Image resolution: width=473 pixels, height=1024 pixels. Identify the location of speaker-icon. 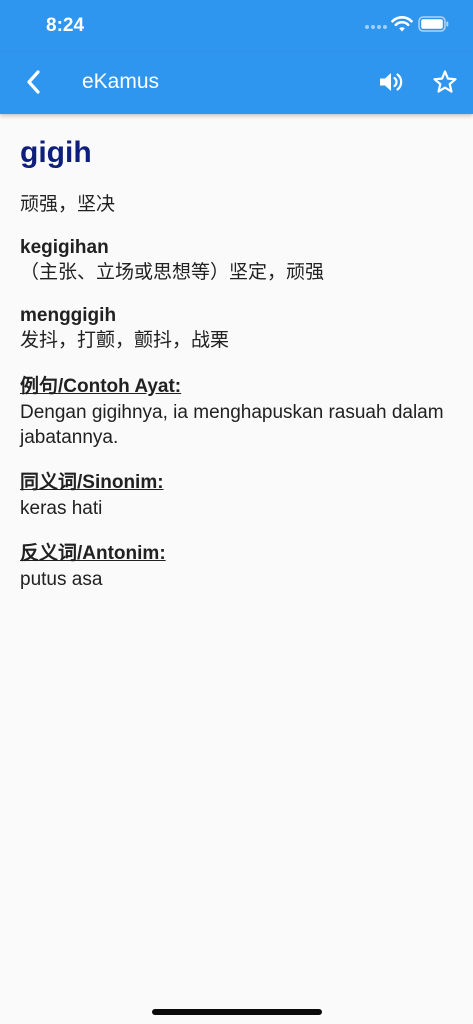
(391, 82).